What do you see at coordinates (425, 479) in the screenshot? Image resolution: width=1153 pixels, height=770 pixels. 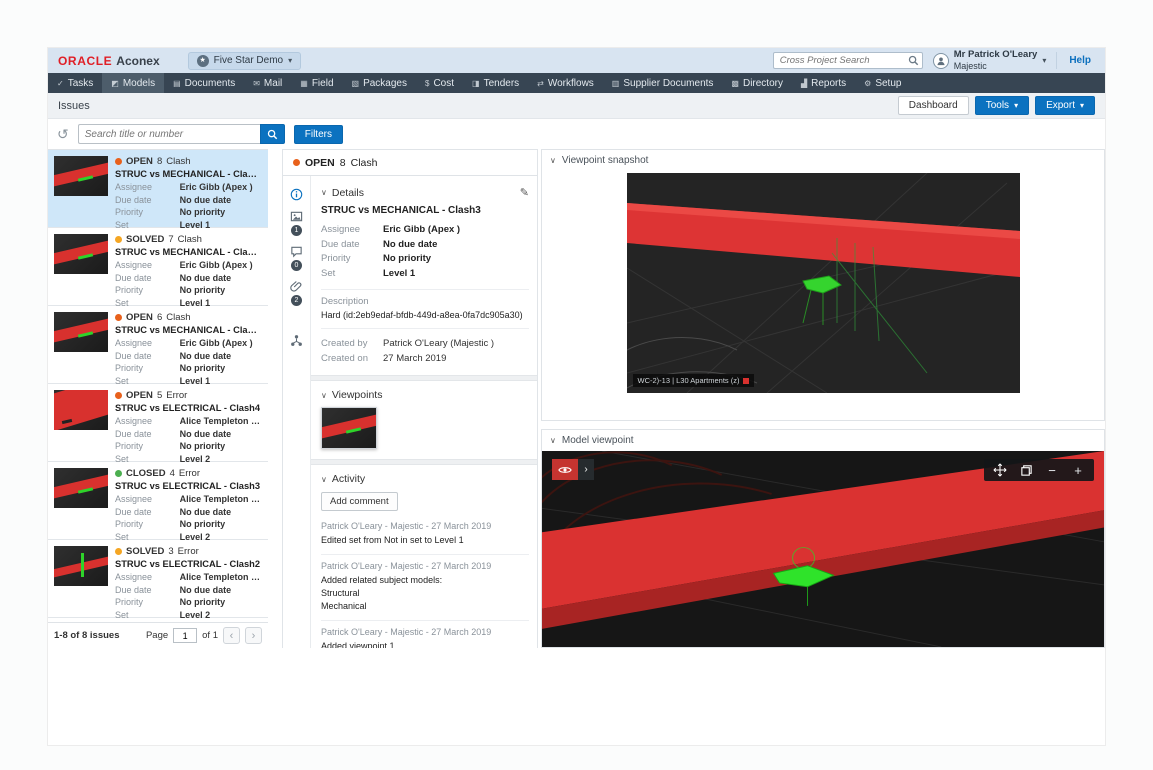 I see `activity-section-toggle: ∨ Activity` at bounding box center [425, 479].